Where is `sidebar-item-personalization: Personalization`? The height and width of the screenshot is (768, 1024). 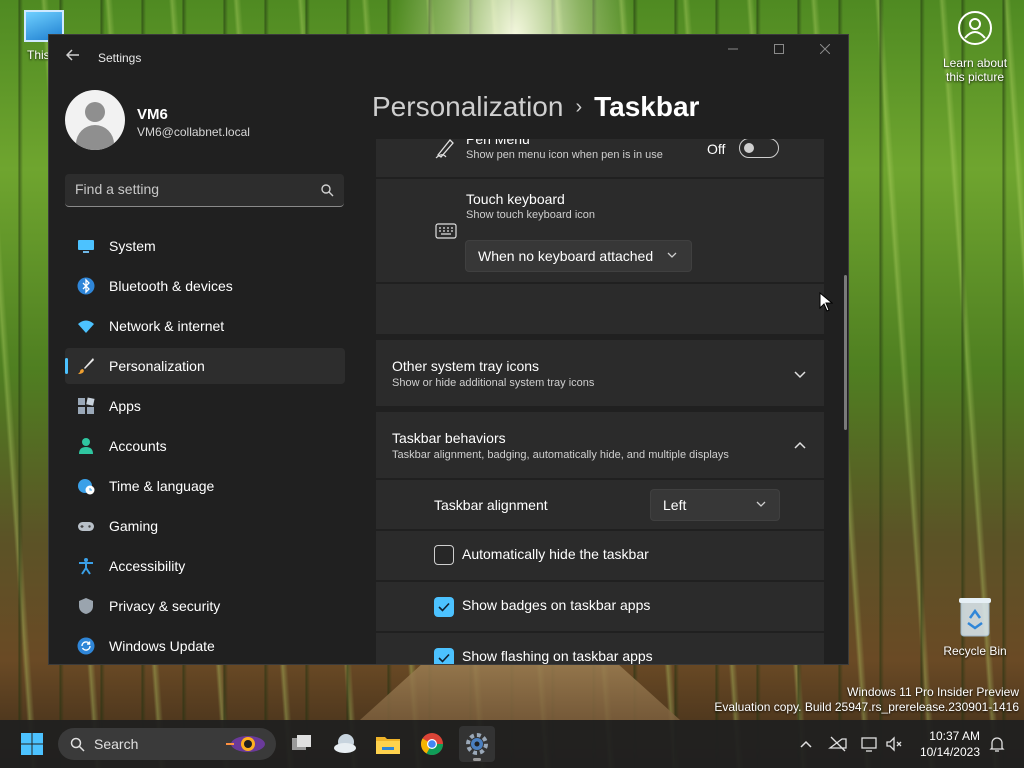
sidebar-item-personalization: Personalization is located at coordinates (205, 366).